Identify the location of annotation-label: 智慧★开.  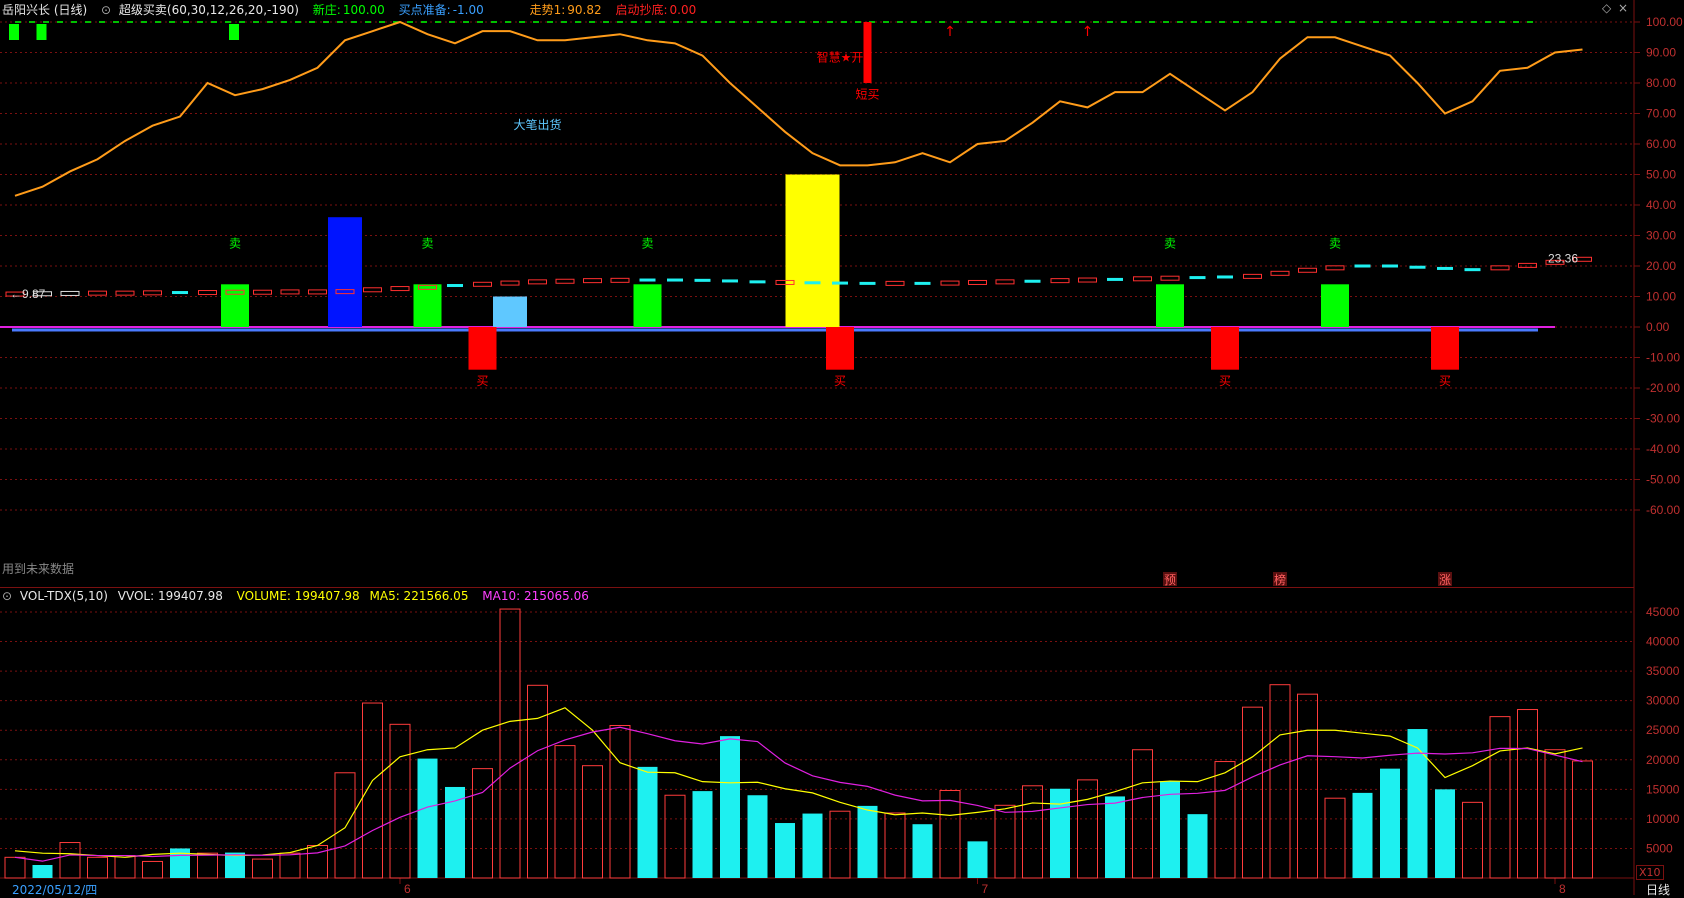
(840, 57).